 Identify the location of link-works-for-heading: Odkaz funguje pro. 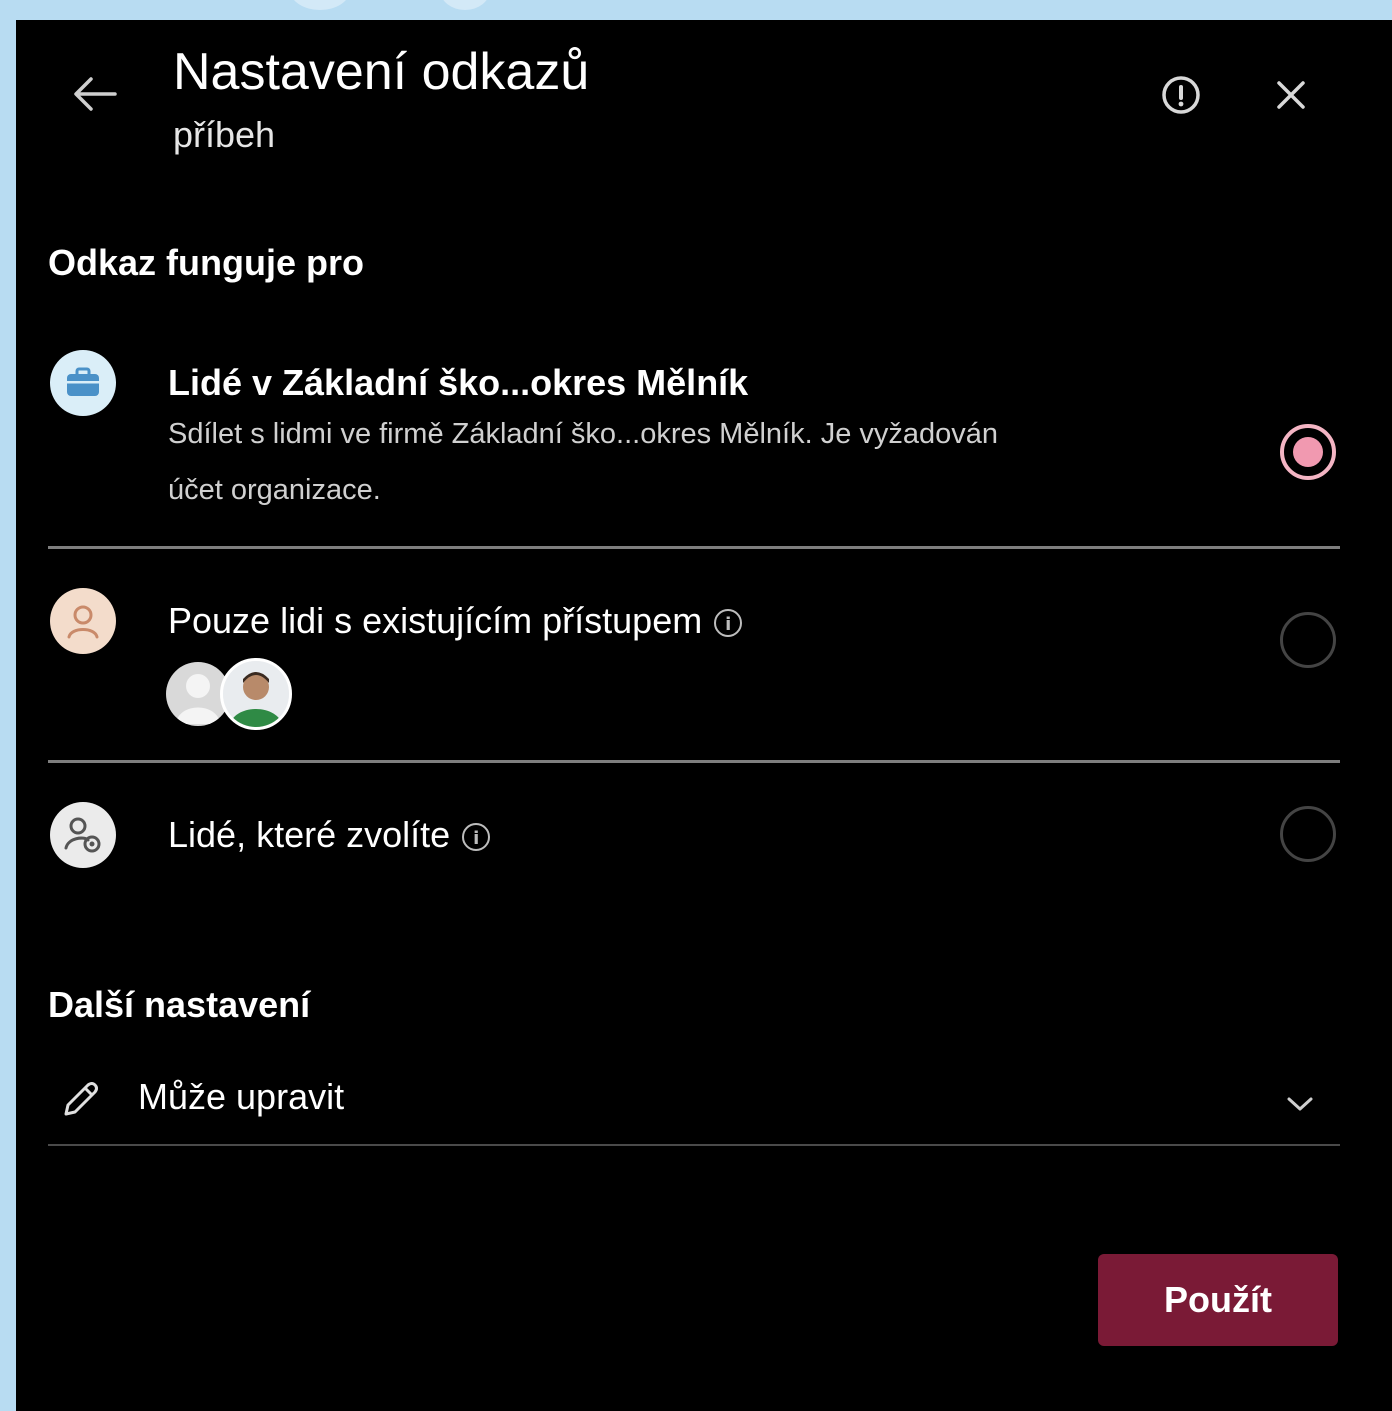
(206, 262).